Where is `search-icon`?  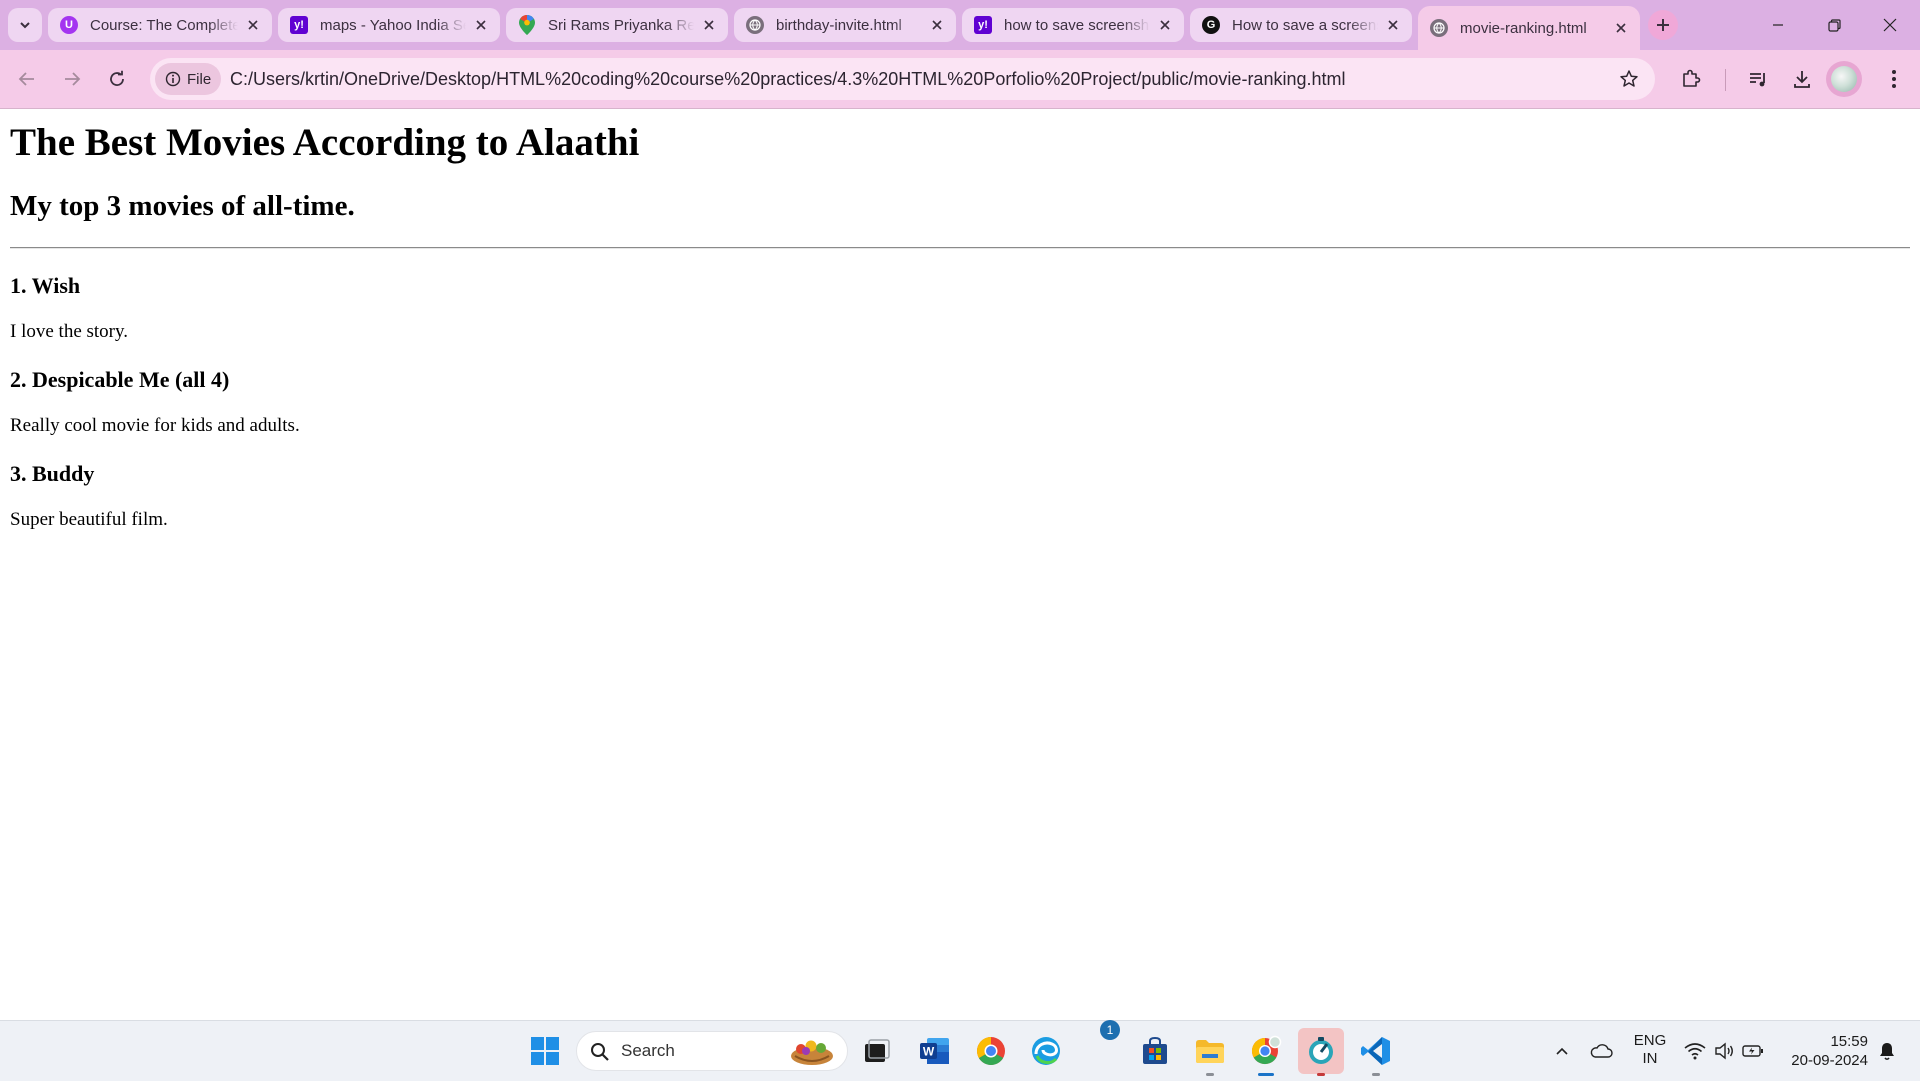 search-icon is located at coordinates (600, 1052).